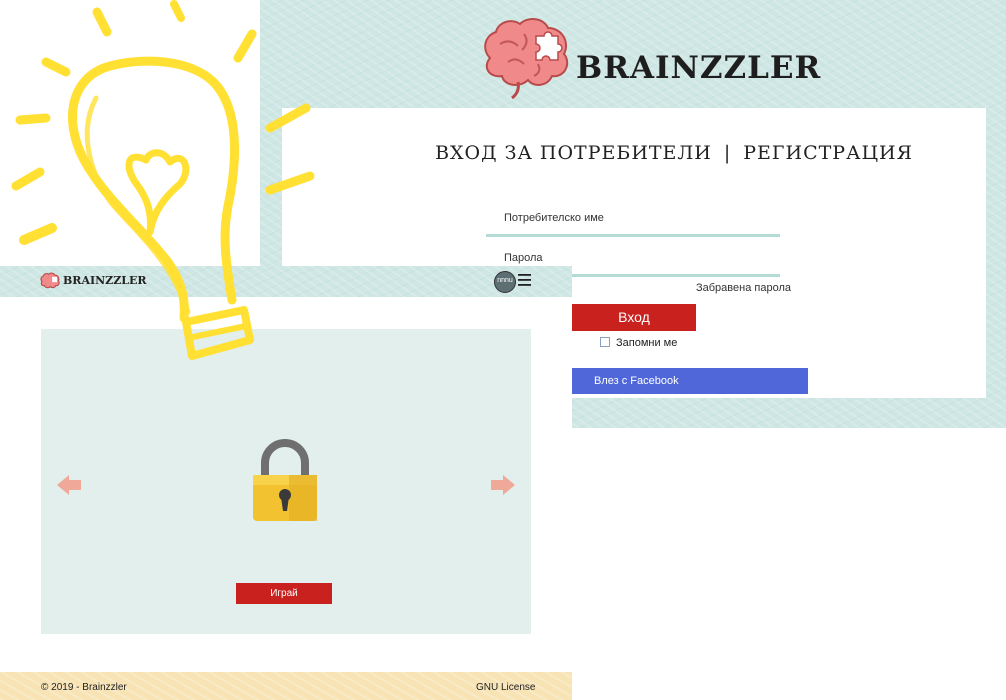 The image size is (1006, 700). What do you see at coordinates (573, 153) in the screenshot?
I see `tab-login: ВХОД ЗА ПОТРЕБИТЕЛИ` at bounding box center [573, 153].